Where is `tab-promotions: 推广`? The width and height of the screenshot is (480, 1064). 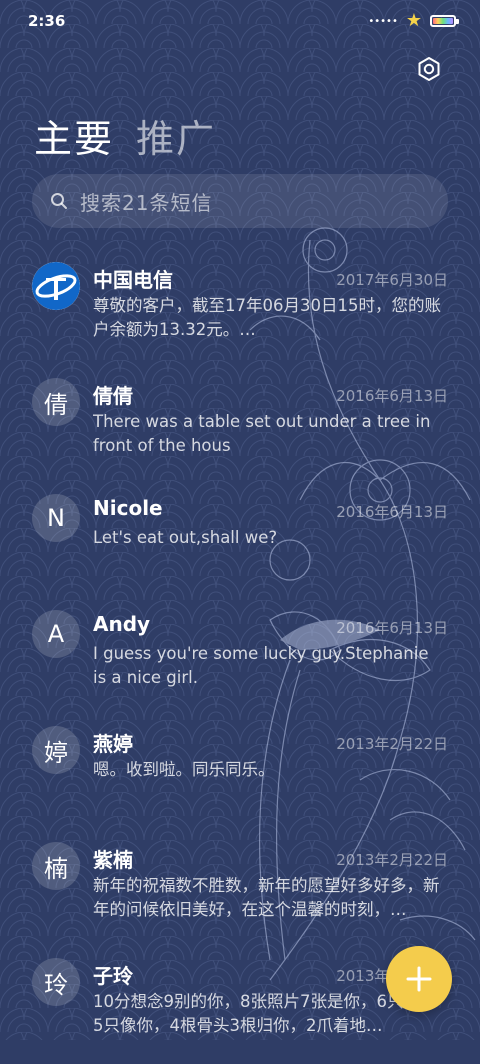
tab-promotions: 推广 is located at coordinates (176, 135).